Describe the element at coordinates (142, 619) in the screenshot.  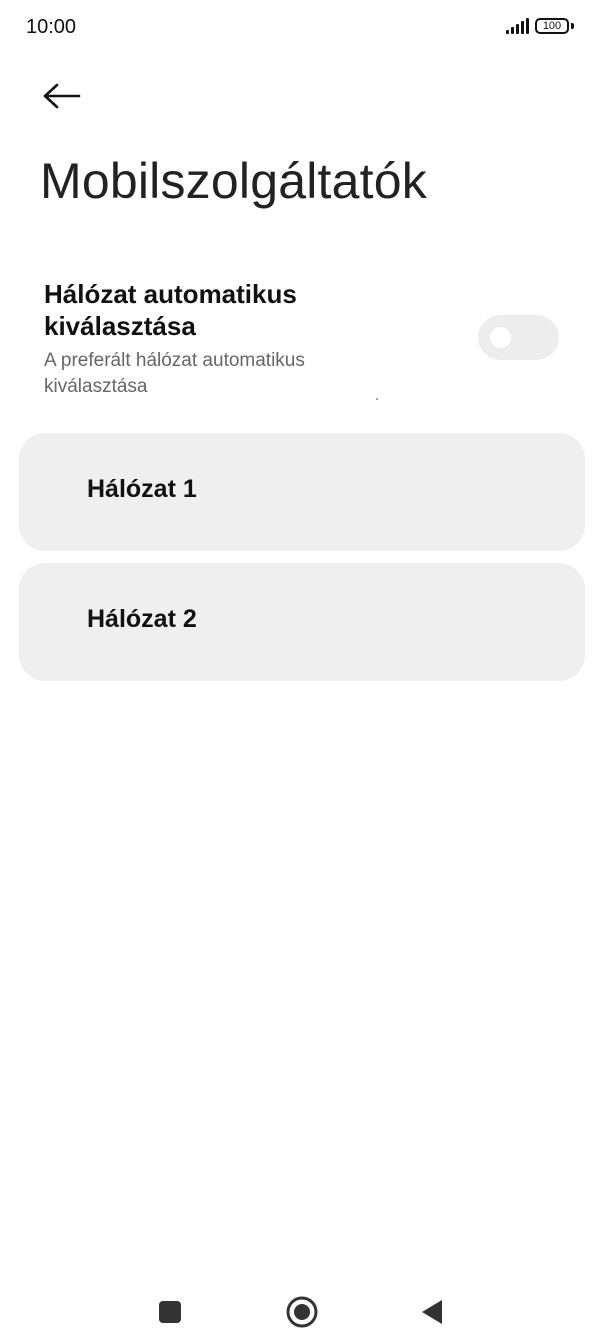
I see `network-label: Hálózat 2` at that location.